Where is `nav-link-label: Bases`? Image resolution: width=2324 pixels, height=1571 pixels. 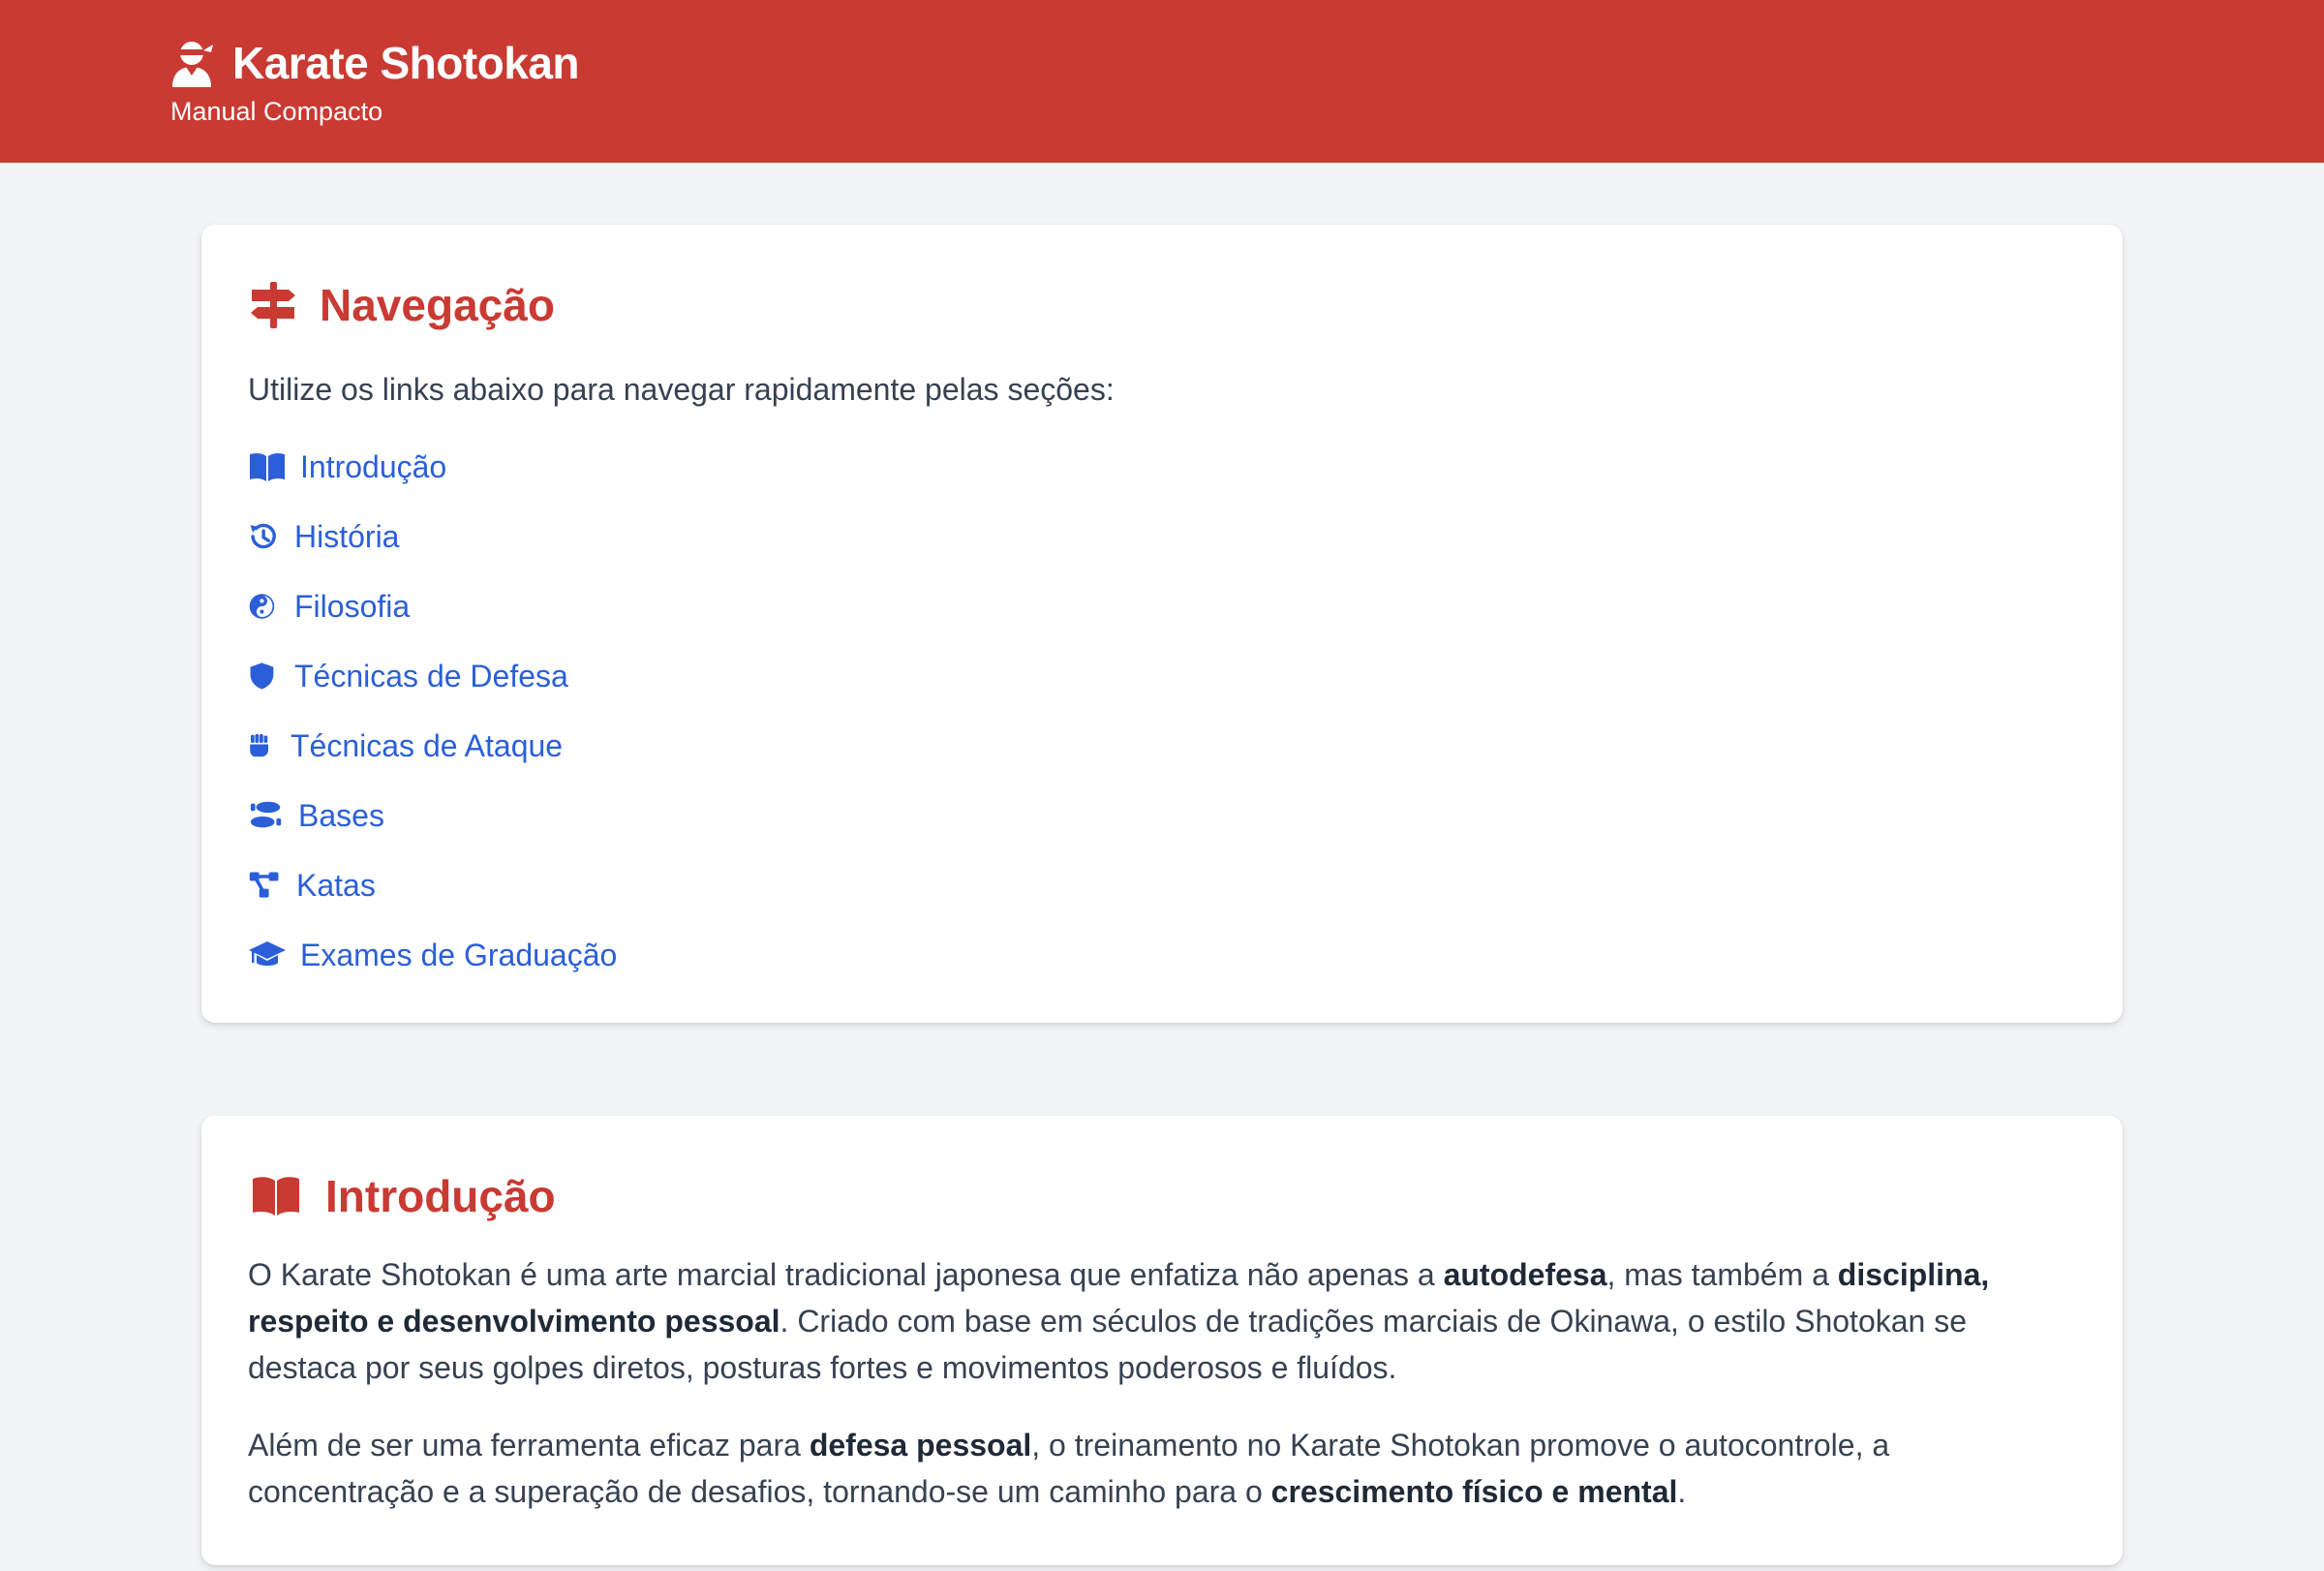
nav-link-label: Bases is located at coordinates (341, 815).